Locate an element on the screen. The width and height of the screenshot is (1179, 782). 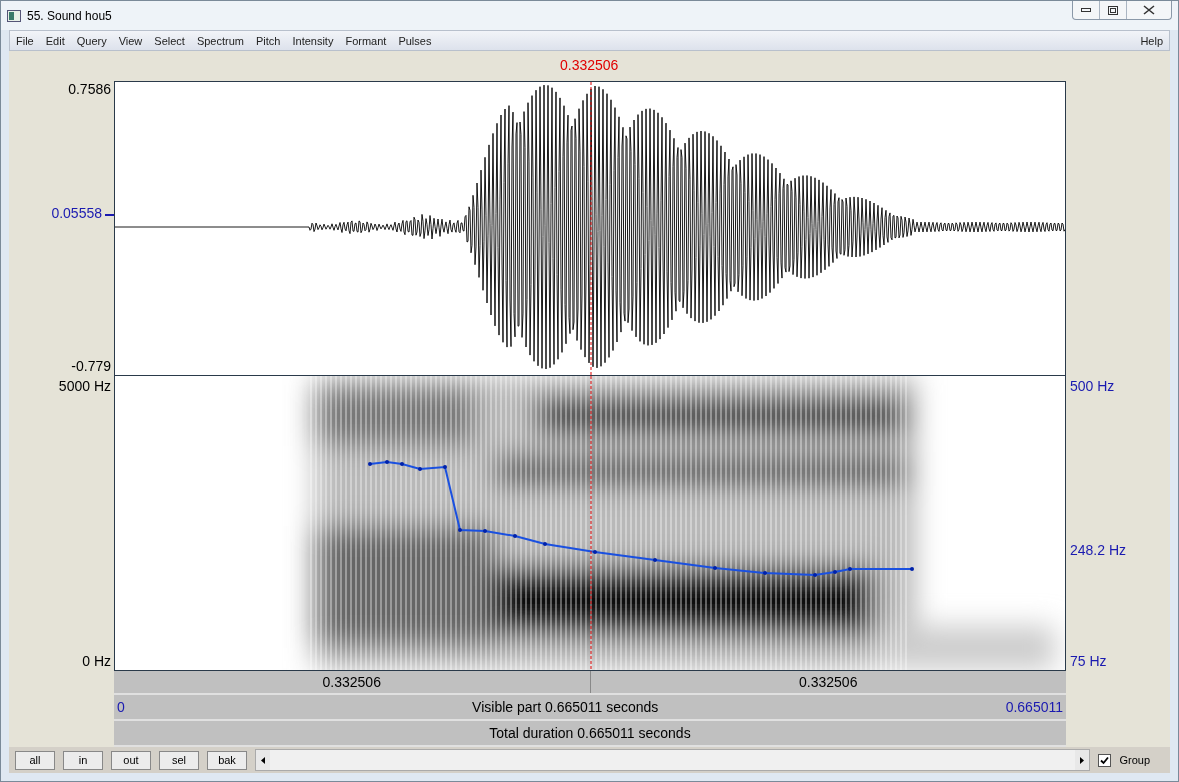
help-menu: Help is located at coordinates (1151, 40).